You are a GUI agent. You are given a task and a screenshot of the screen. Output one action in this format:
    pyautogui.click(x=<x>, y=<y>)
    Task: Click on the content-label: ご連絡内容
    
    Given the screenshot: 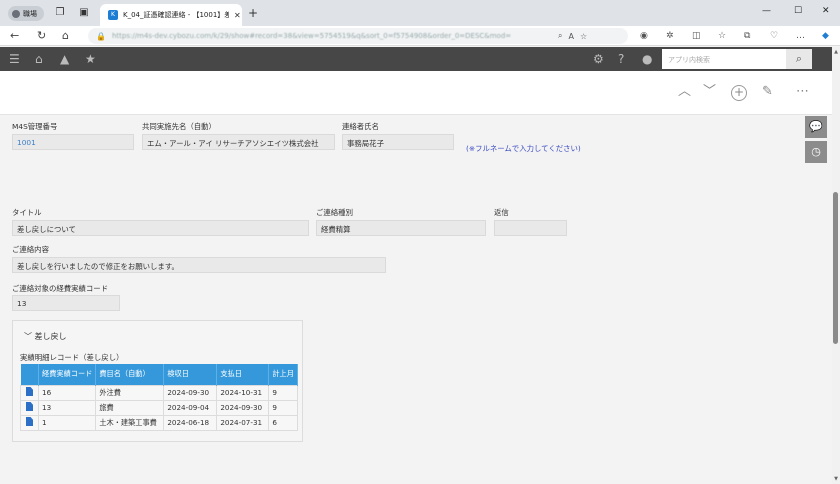 What is the action you would take?
    pyautogui.click(x=30, y=249)
    